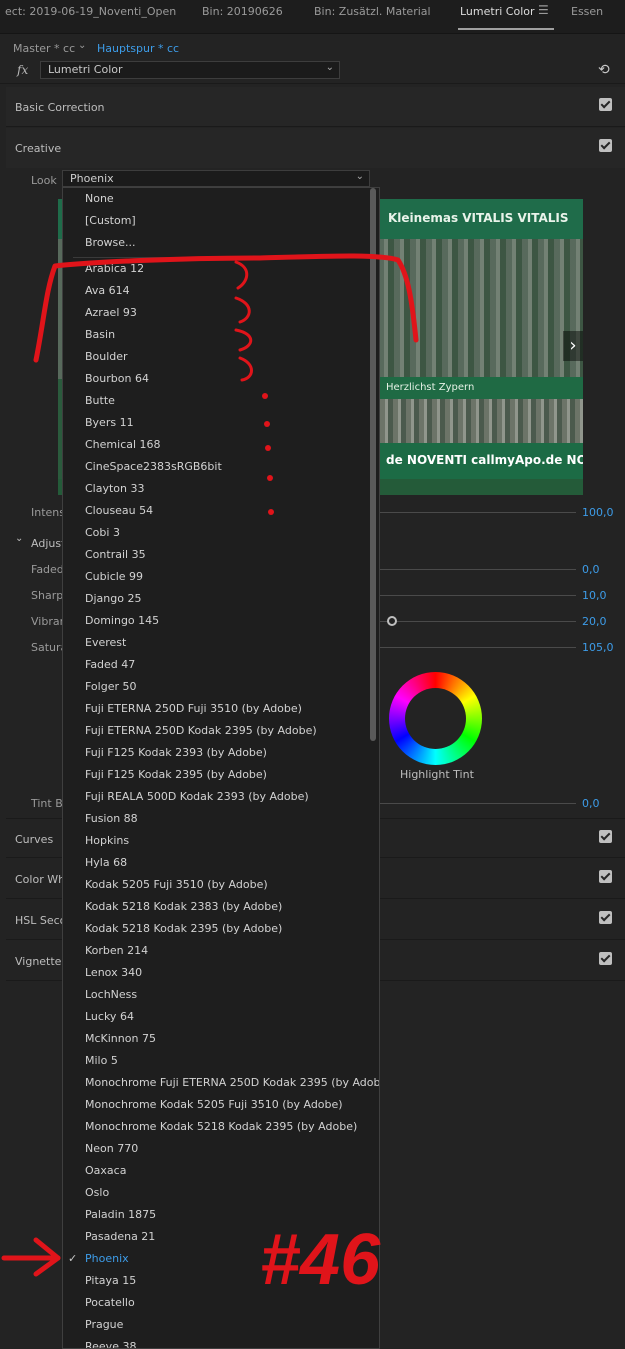 This screenshot has height=1349, width=625. I want to click on dropdown-scrollbar, so click(373, 464).